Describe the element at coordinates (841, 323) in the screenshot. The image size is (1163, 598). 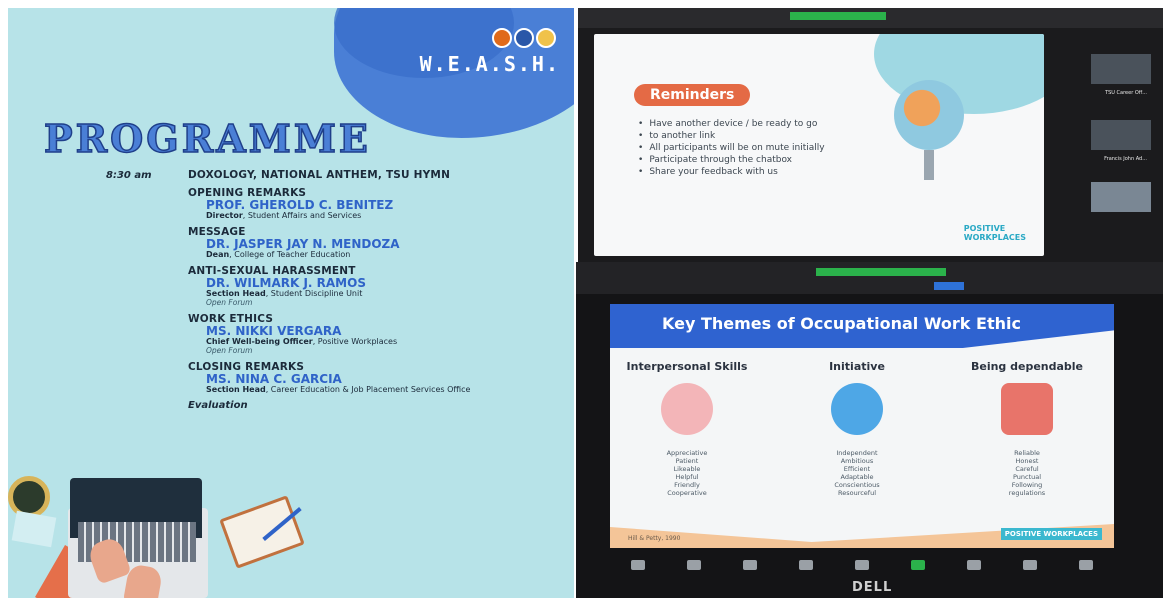
I see `slide-title: Key Themes of Occupational Work Ethic` at that location.